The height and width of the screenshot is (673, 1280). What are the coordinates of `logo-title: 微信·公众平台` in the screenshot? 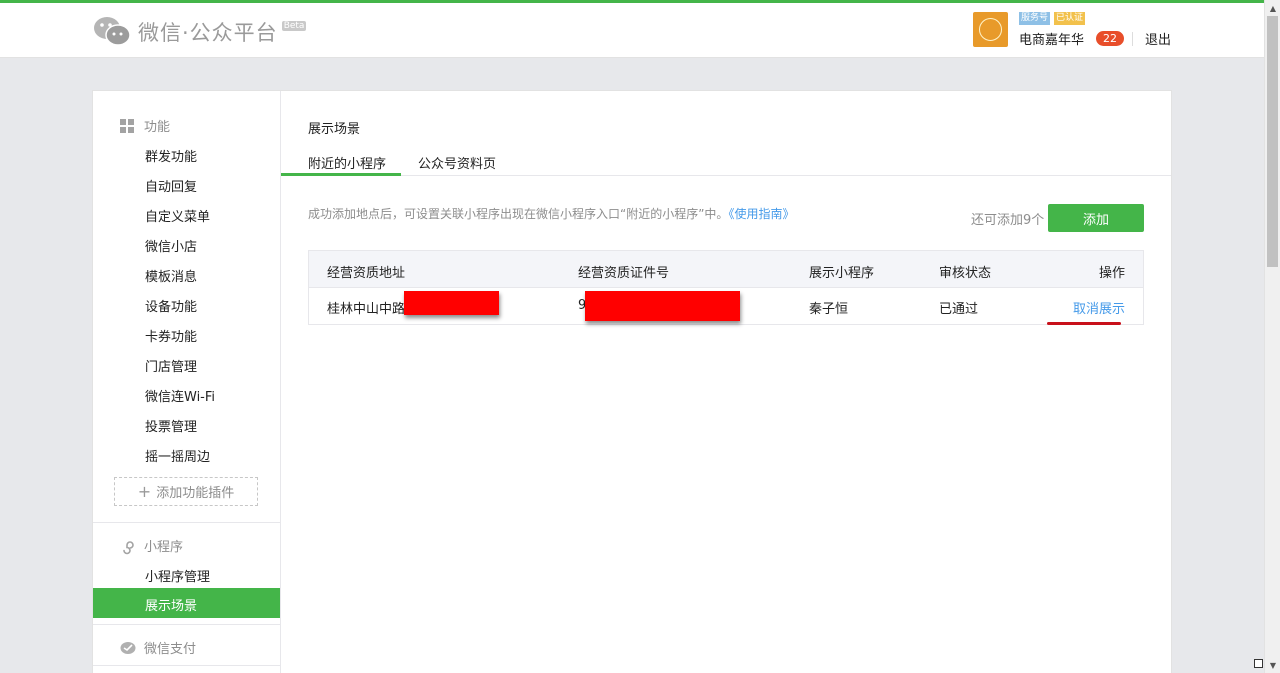 It's located at (208, 33).